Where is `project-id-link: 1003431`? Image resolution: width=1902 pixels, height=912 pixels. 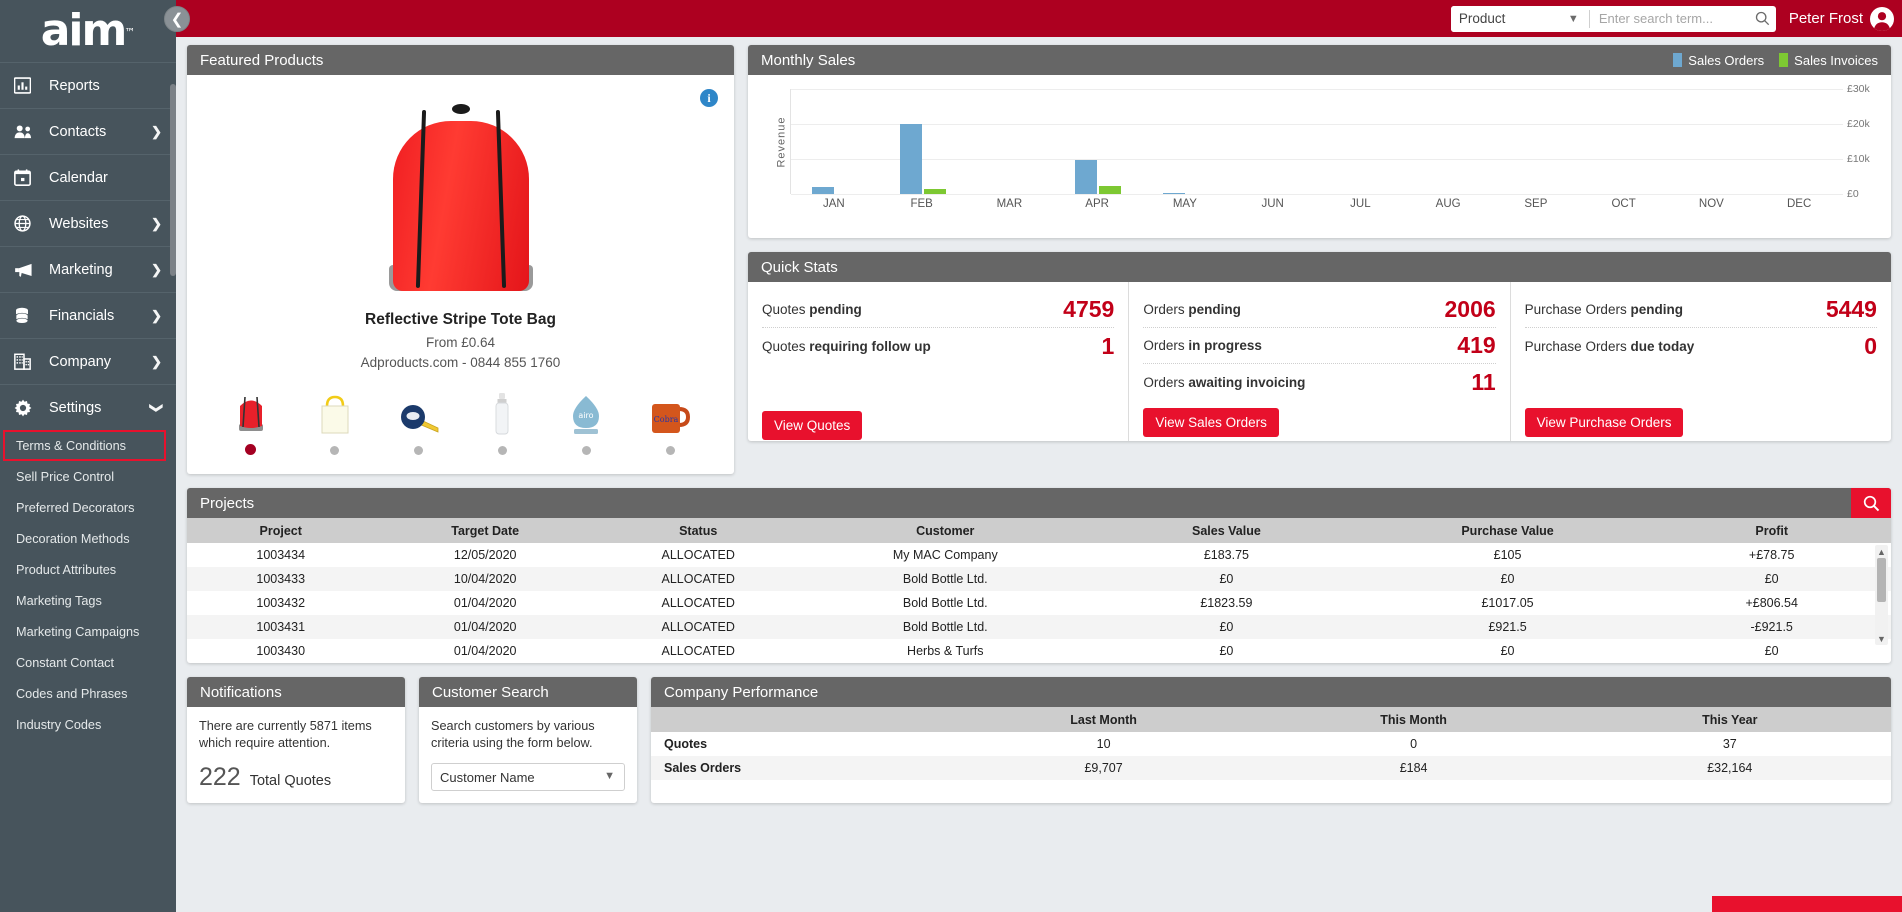
project-id-link: 1003431 is located at coordinates (280, 627).